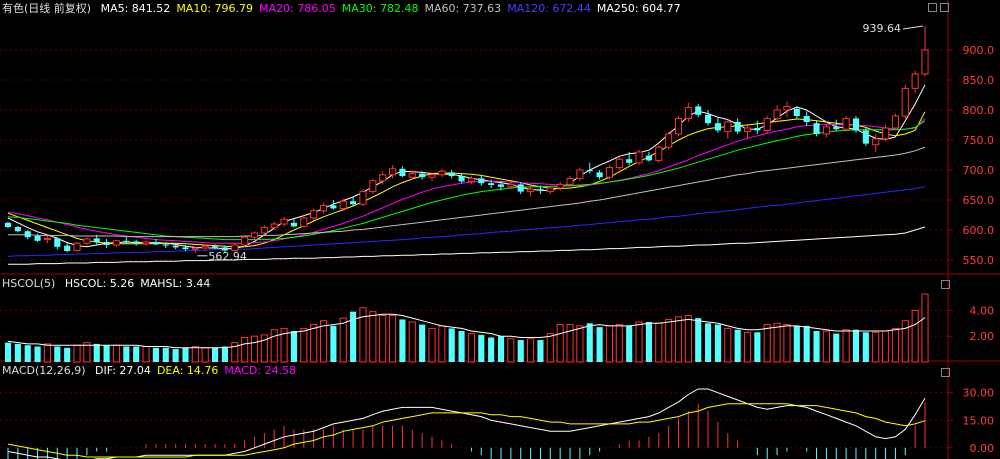  What do you see at coordinates (932, 7) in the screenshot?
I see `panel-toggle-icon` at bounding box center [932, 7].